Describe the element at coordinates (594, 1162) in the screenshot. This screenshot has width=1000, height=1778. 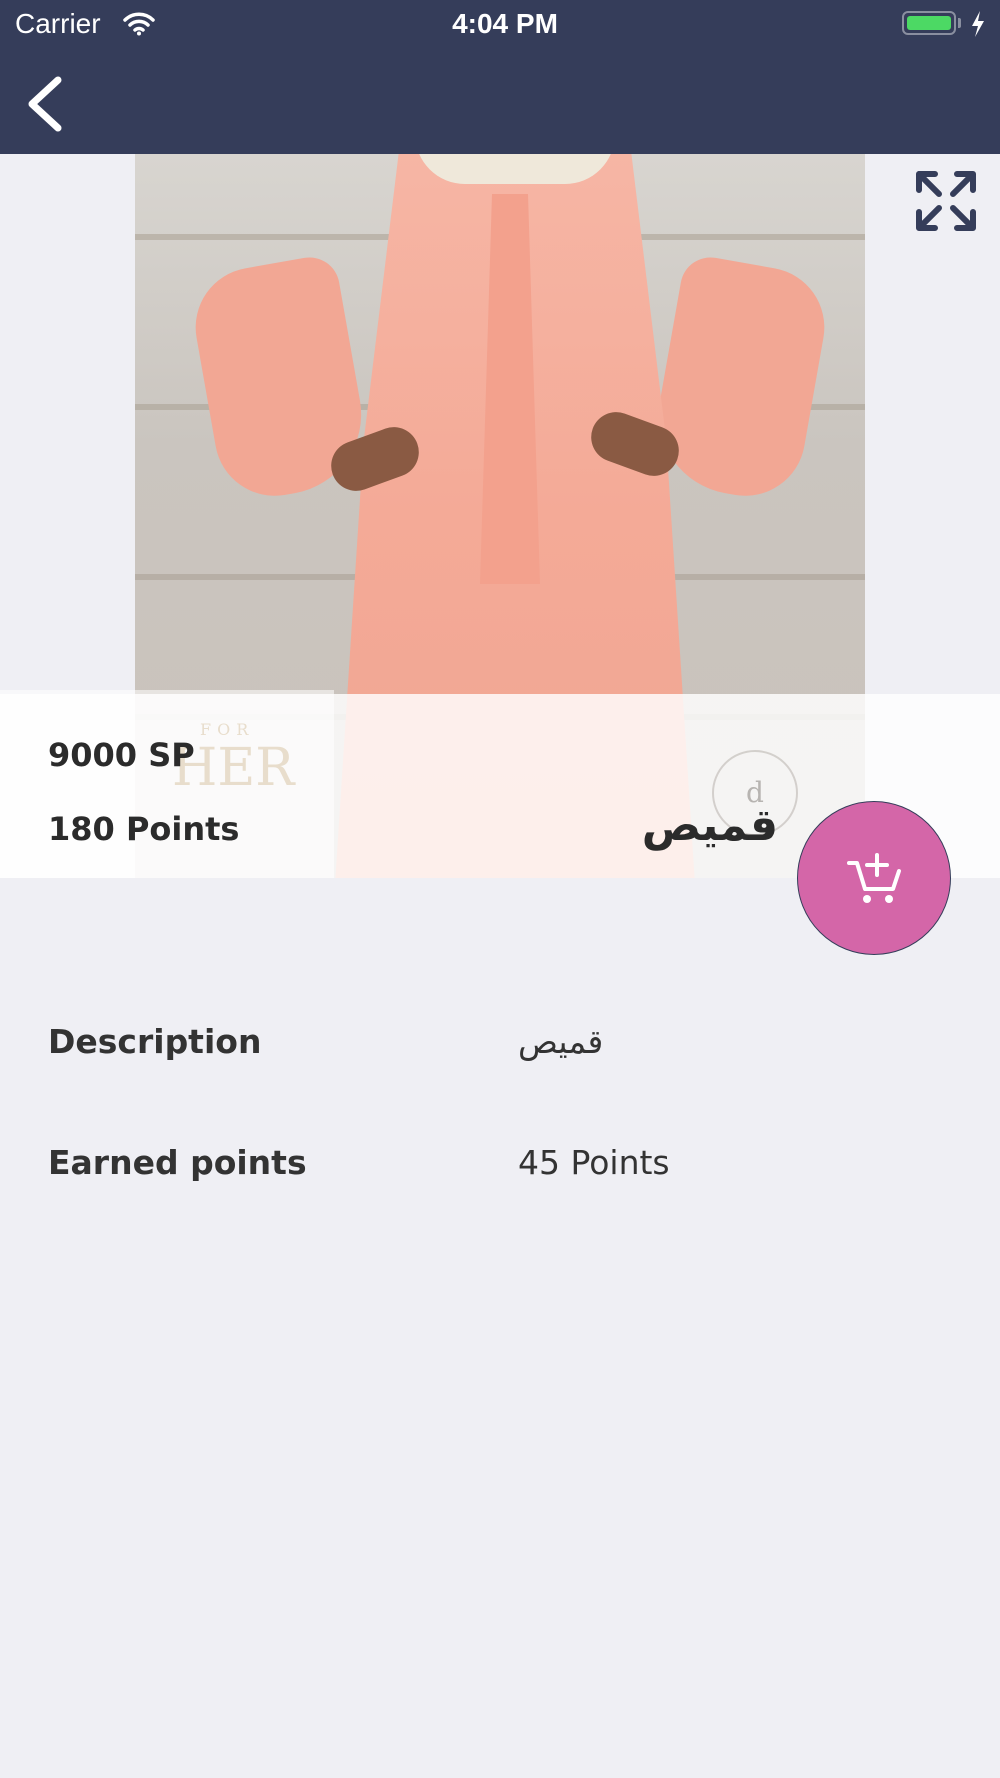
I see `earned-points-value: 45 Points` at that location.